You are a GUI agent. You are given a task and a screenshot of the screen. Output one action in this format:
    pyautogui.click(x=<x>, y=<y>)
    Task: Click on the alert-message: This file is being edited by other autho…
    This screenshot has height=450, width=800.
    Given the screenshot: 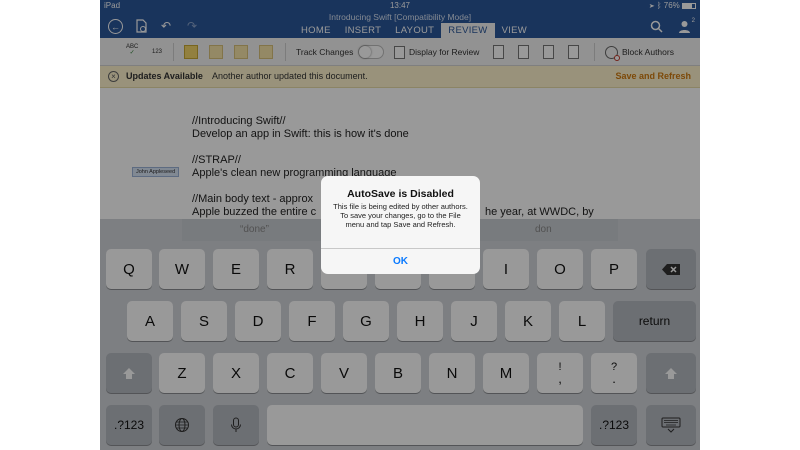 What is the action you would take?
    pyautogui.click(x=400, y=215)
    